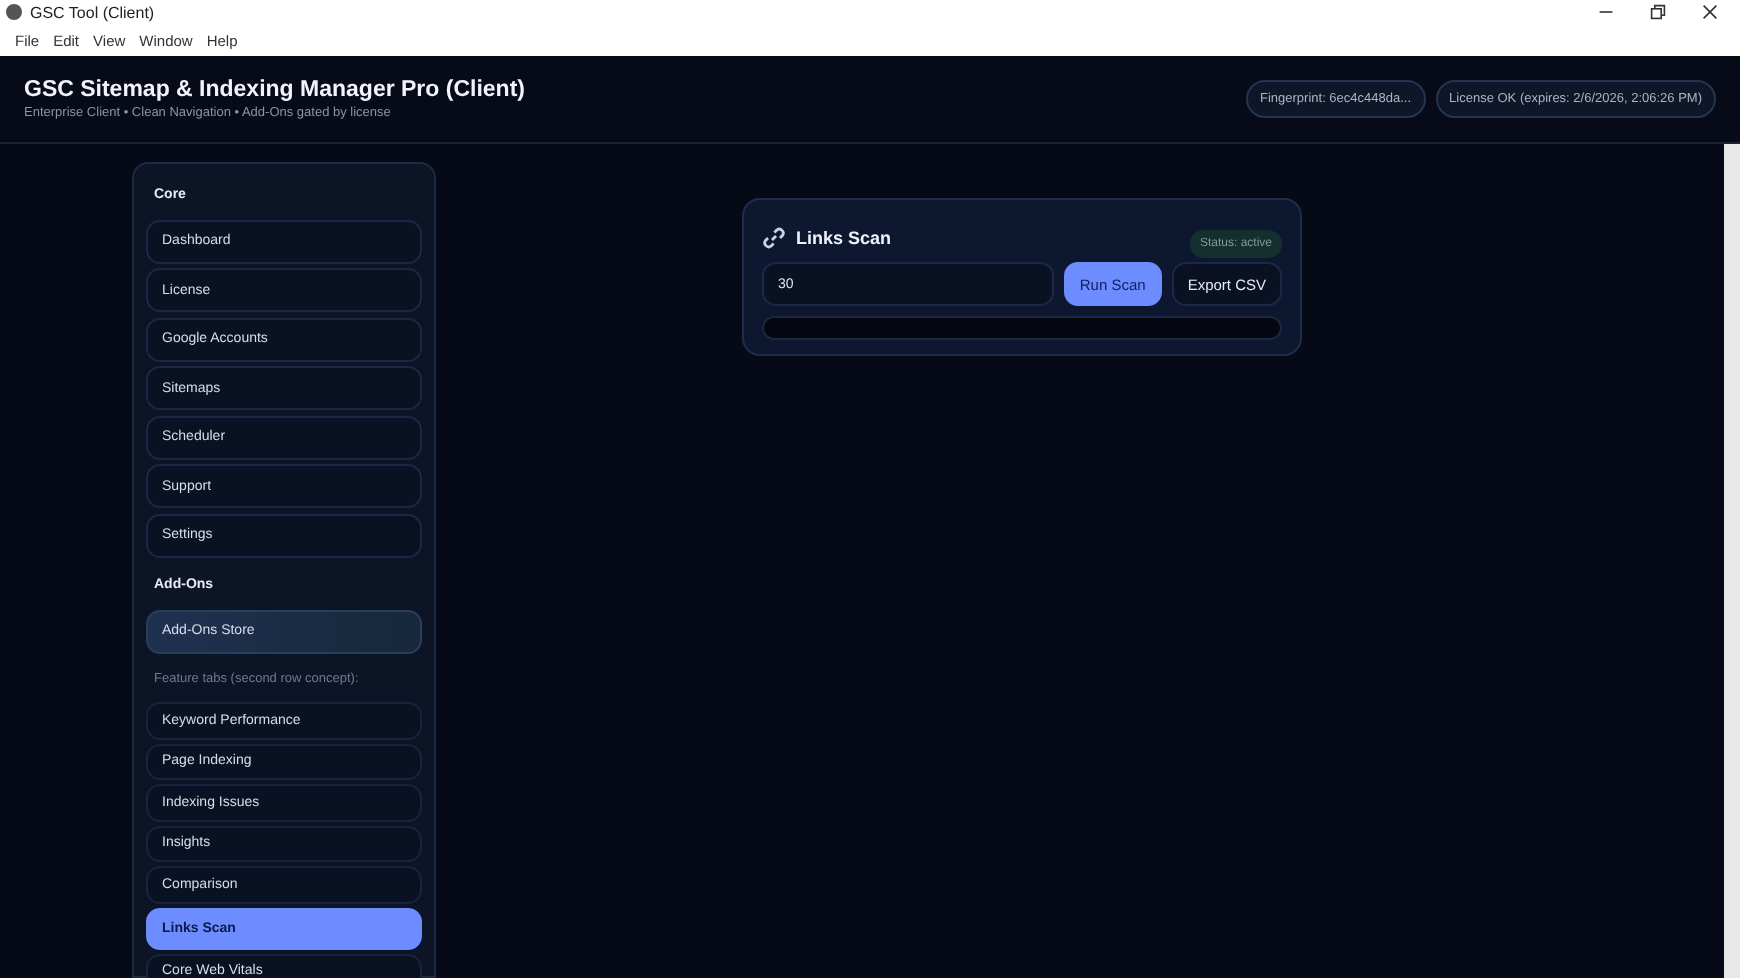  Describe the element at coordinates (1732, 561) in the screenshot. I see `scrollbar` at that location.